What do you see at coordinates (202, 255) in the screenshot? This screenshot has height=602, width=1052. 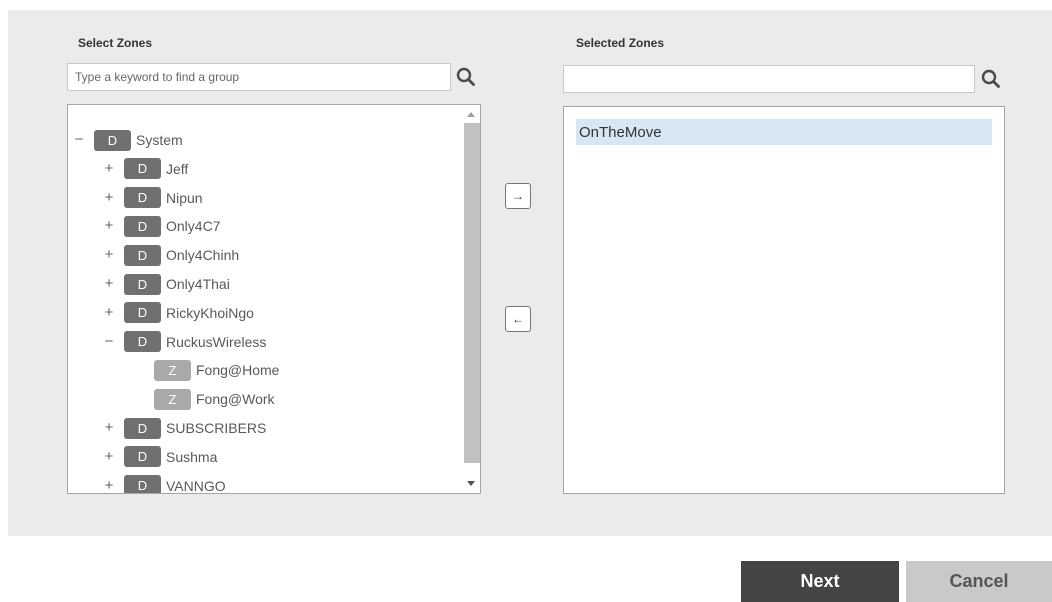 I see `tree-node-label: Only4Chinh` at bounding box center [202, 255].